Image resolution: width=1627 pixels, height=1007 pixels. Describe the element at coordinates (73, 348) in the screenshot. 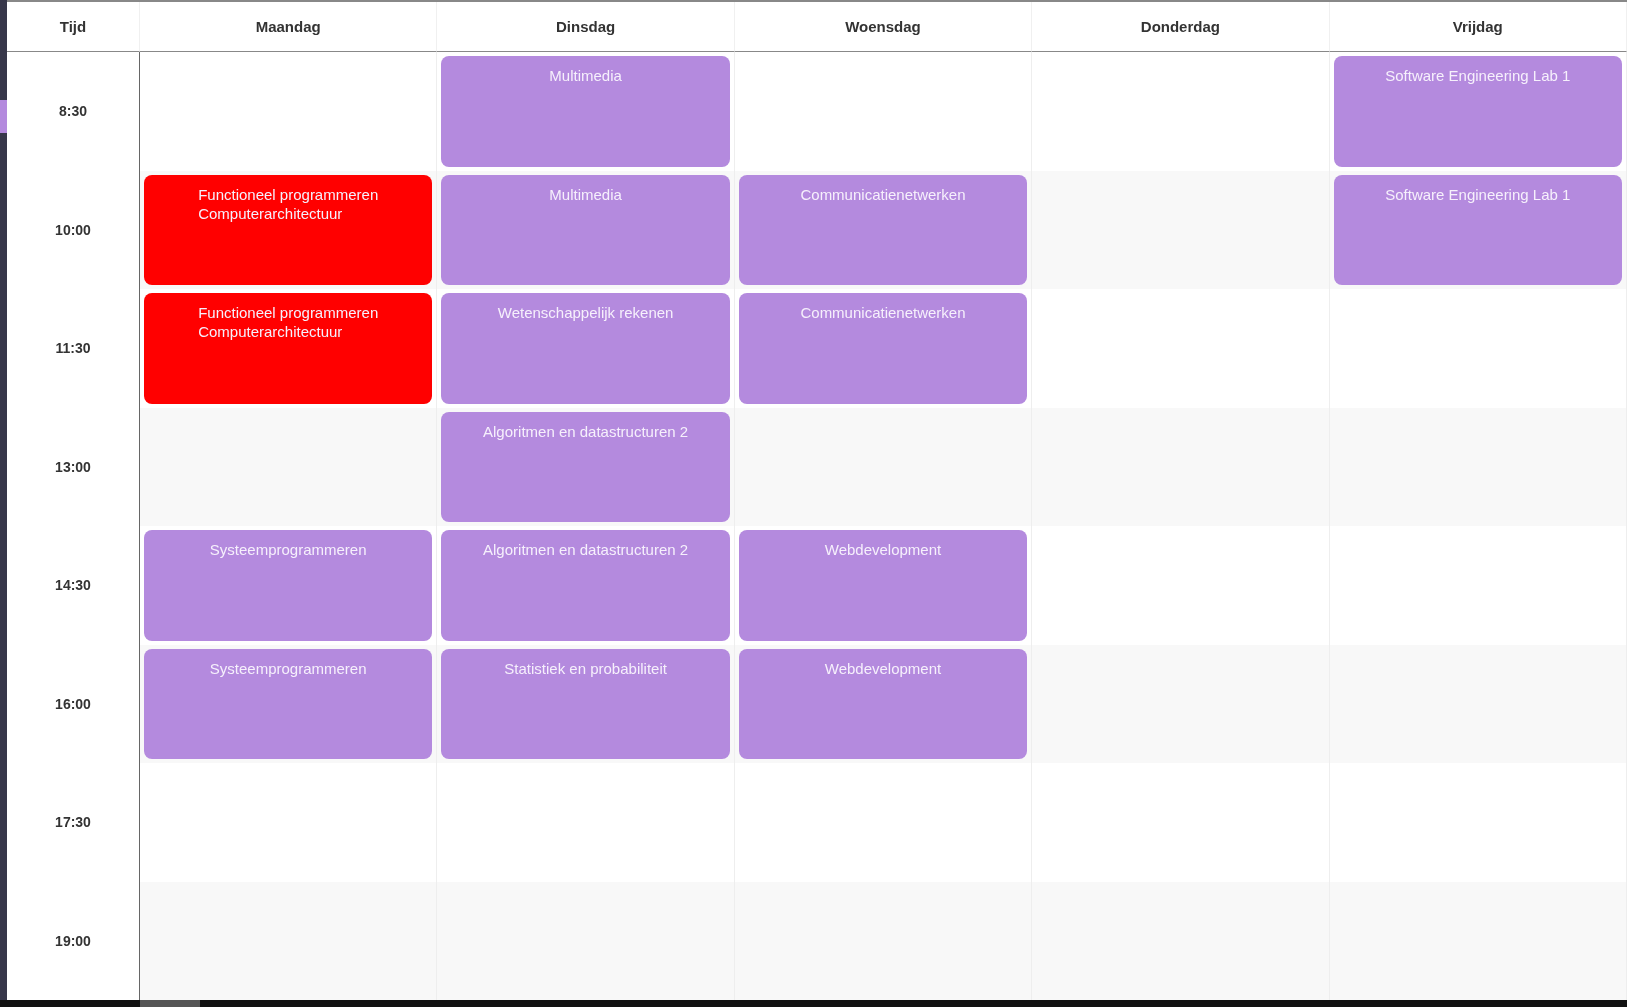

I see `time-label: 11:30` at that location.